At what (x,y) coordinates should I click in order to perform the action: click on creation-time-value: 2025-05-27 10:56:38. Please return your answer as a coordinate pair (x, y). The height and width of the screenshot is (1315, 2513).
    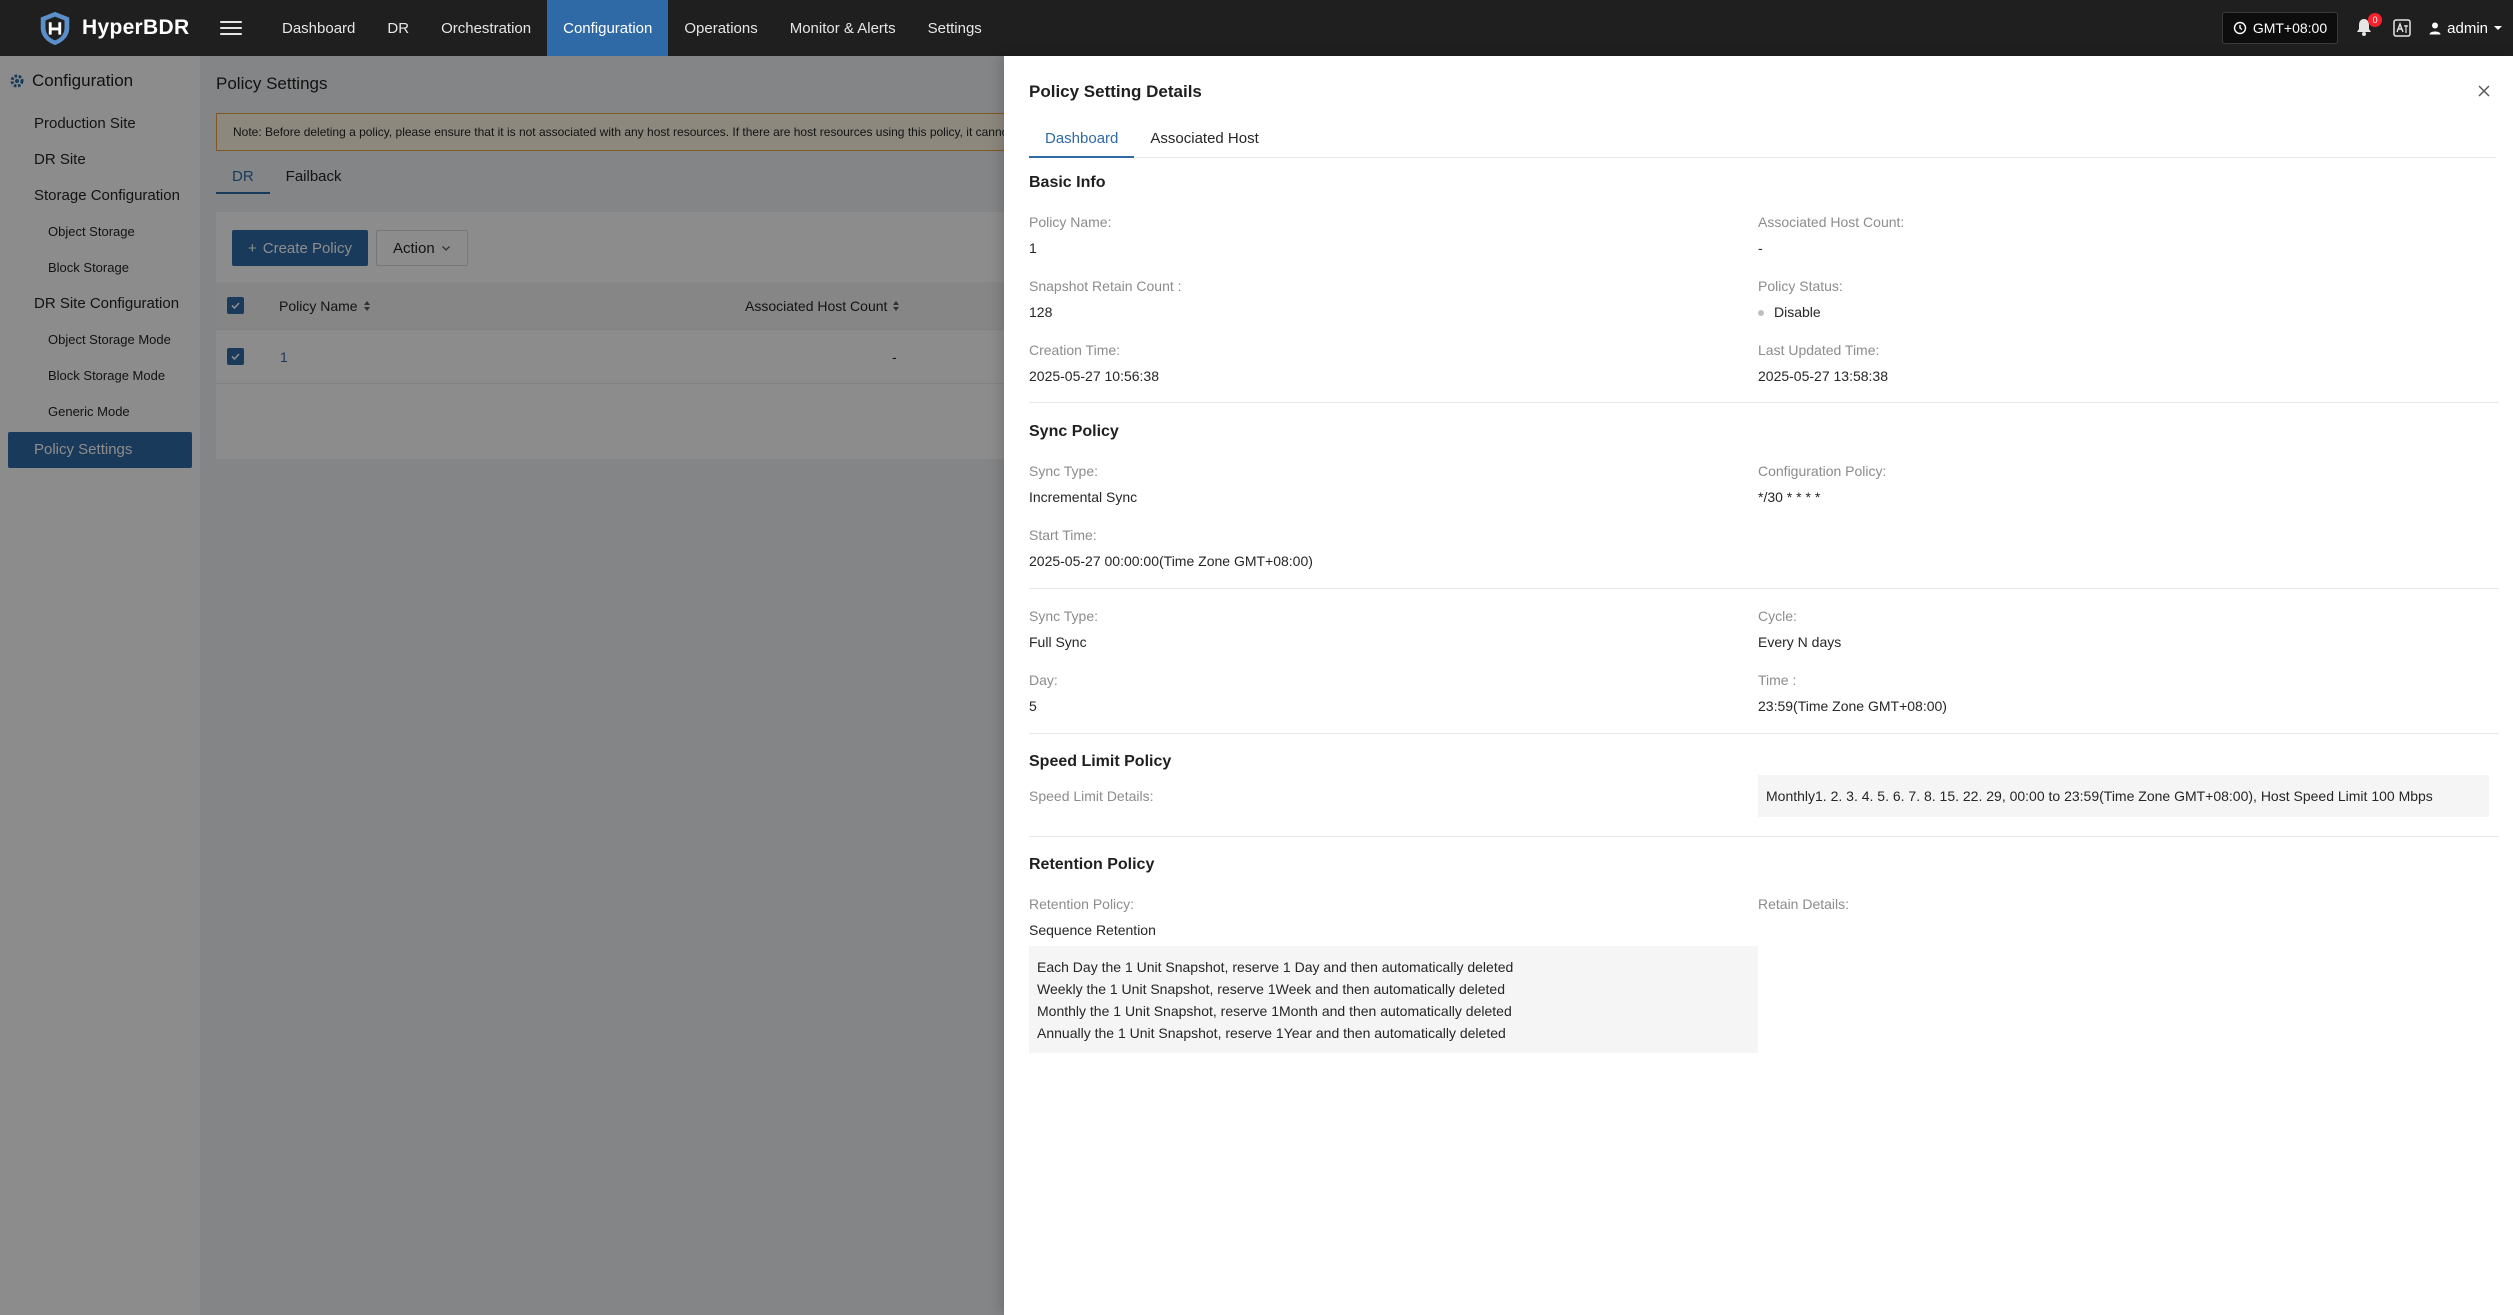
    Looking at the image, I should click on (1094, 376).